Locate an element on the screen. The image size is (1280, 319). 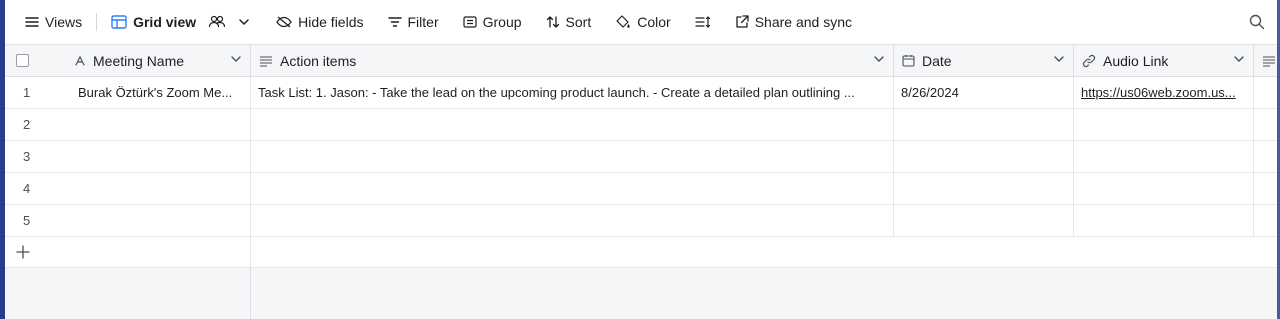
table-row: 5 is located at coordinates (641, 221).